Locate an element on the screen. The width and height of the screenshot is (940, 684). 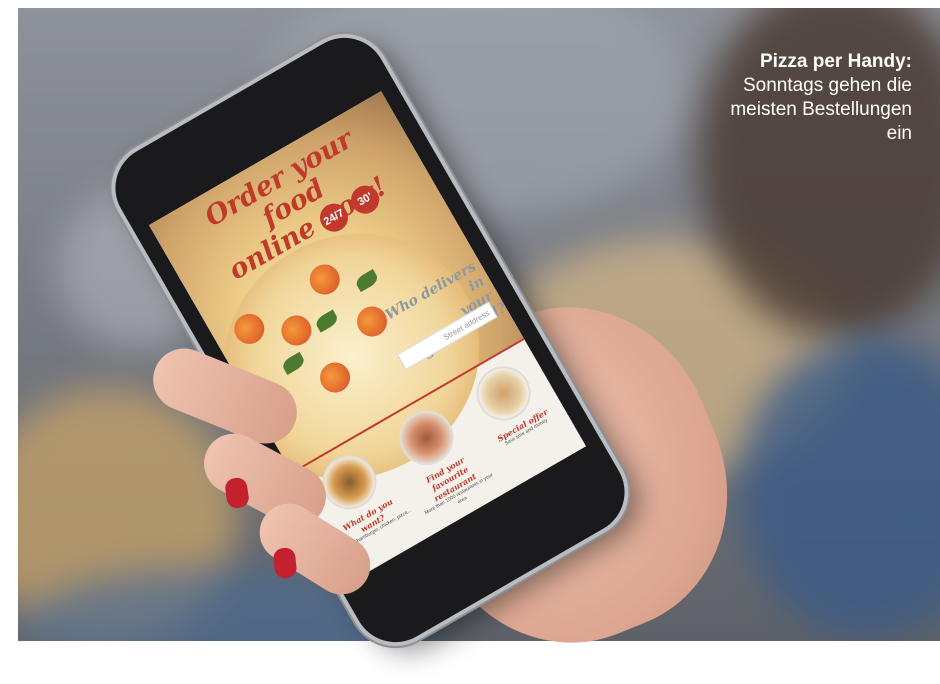
fingernail is located at coordinates (285, 563).